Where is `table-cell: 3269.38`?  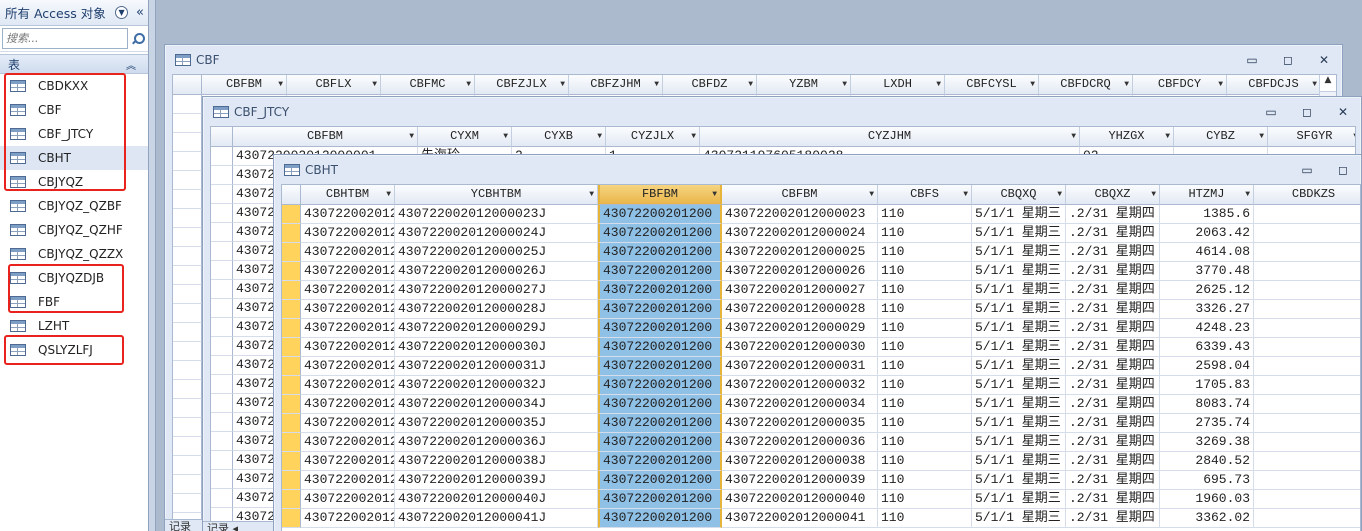
table-cell: 3269.38 is located at coordinates (1207, 442).